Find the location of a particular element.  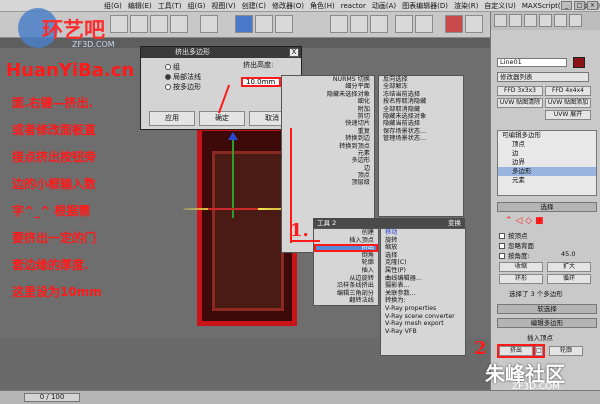

apply-button: 应用 is located at coordinates (172, 118).